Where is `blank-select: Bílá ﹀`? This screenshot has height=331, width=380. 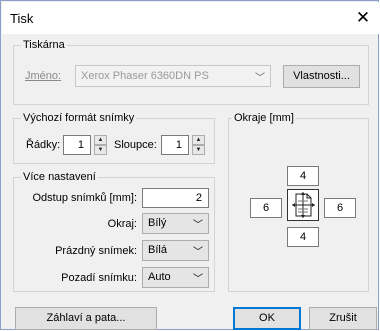 blank-select: Bílá ﹀ is located at coordinates (175, 250).